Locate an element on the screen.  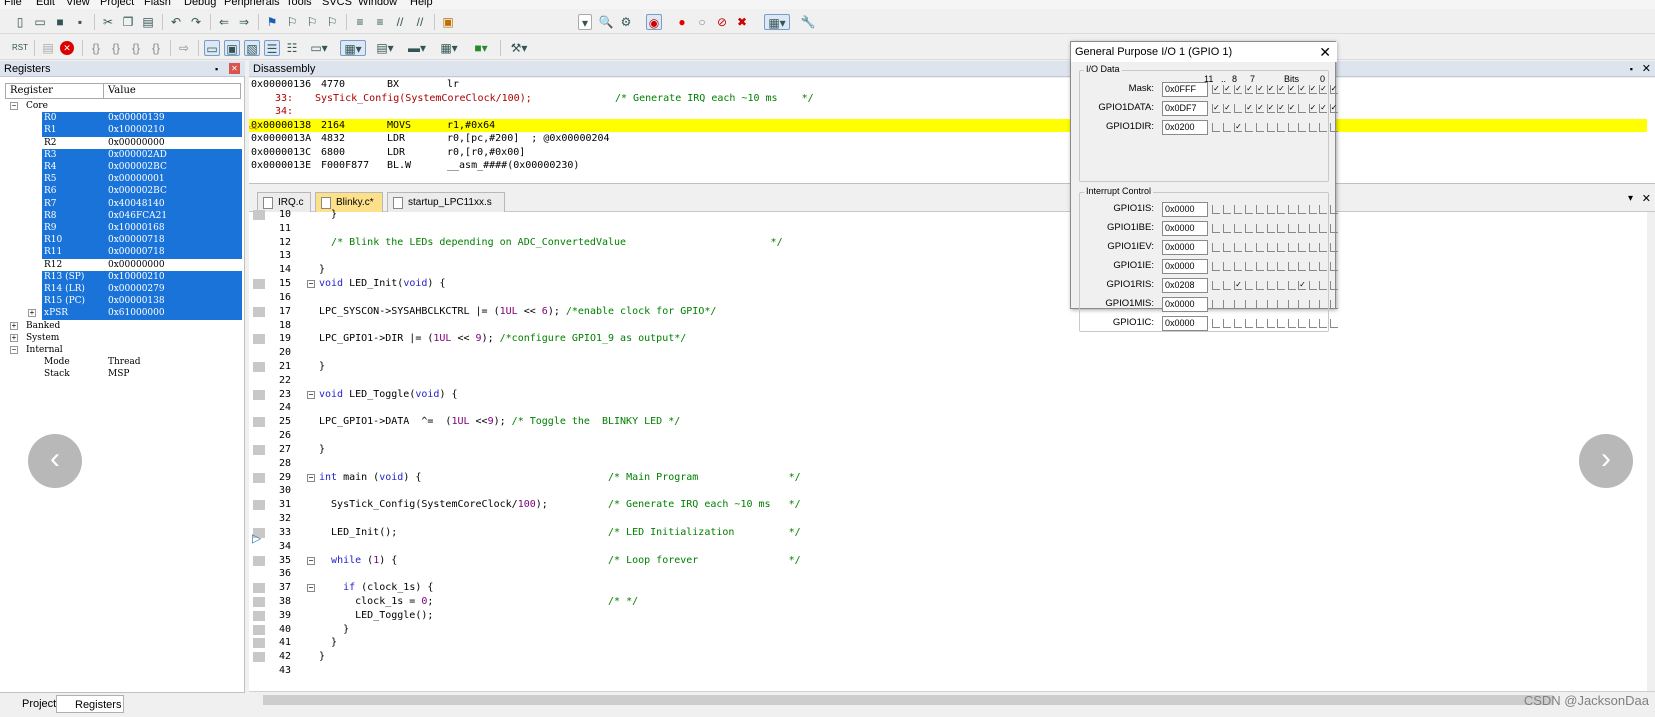
call-stack-icon: ☷ is located at coordinates (292, 48).